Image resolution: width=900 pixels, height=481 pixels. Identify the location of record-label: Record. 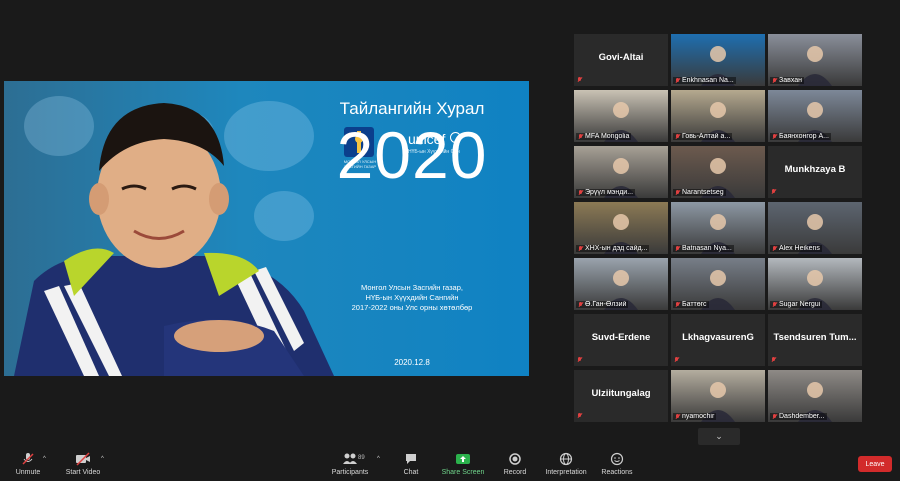
(515, 472).